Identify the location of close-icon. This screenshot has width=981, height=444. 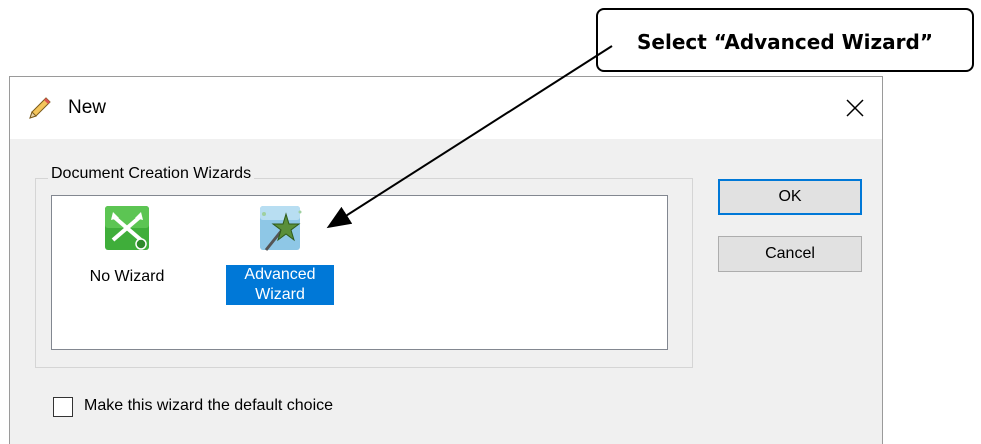
(855, 108).